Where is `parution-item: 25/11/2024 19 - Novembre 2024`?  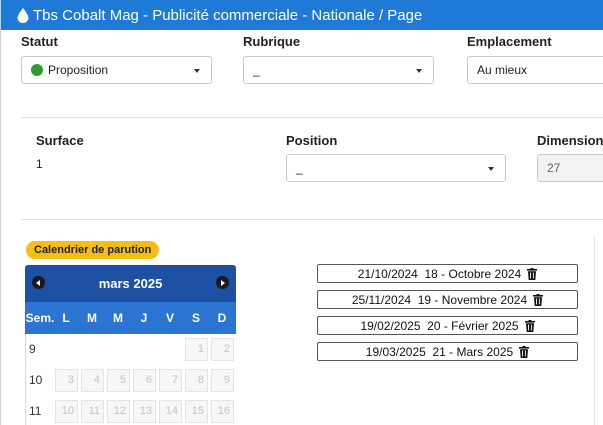 parution-item: 25/11/2024 19 - Novembre 2024 is located at coordinates (447, 299).